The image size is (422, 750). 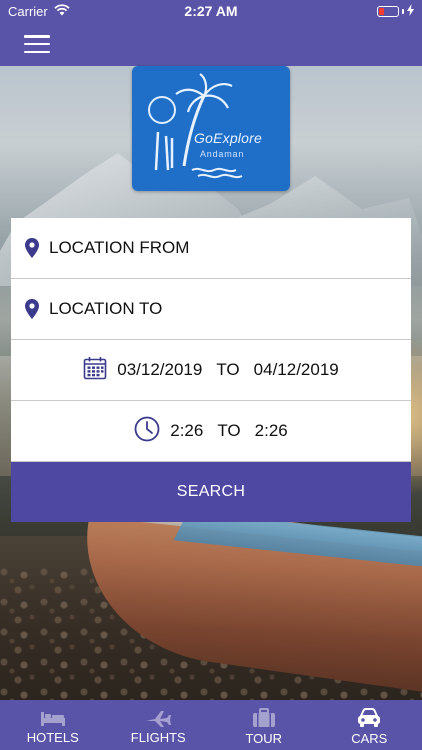 I want to click on charging-bolt-icon, so click(x=410, y=11).